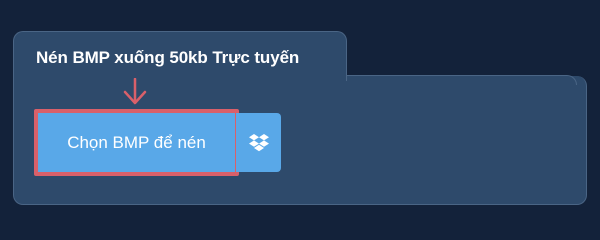 This screenshot has width=600, height=240. I want to click on dropbox-icon, so click(258, 142).